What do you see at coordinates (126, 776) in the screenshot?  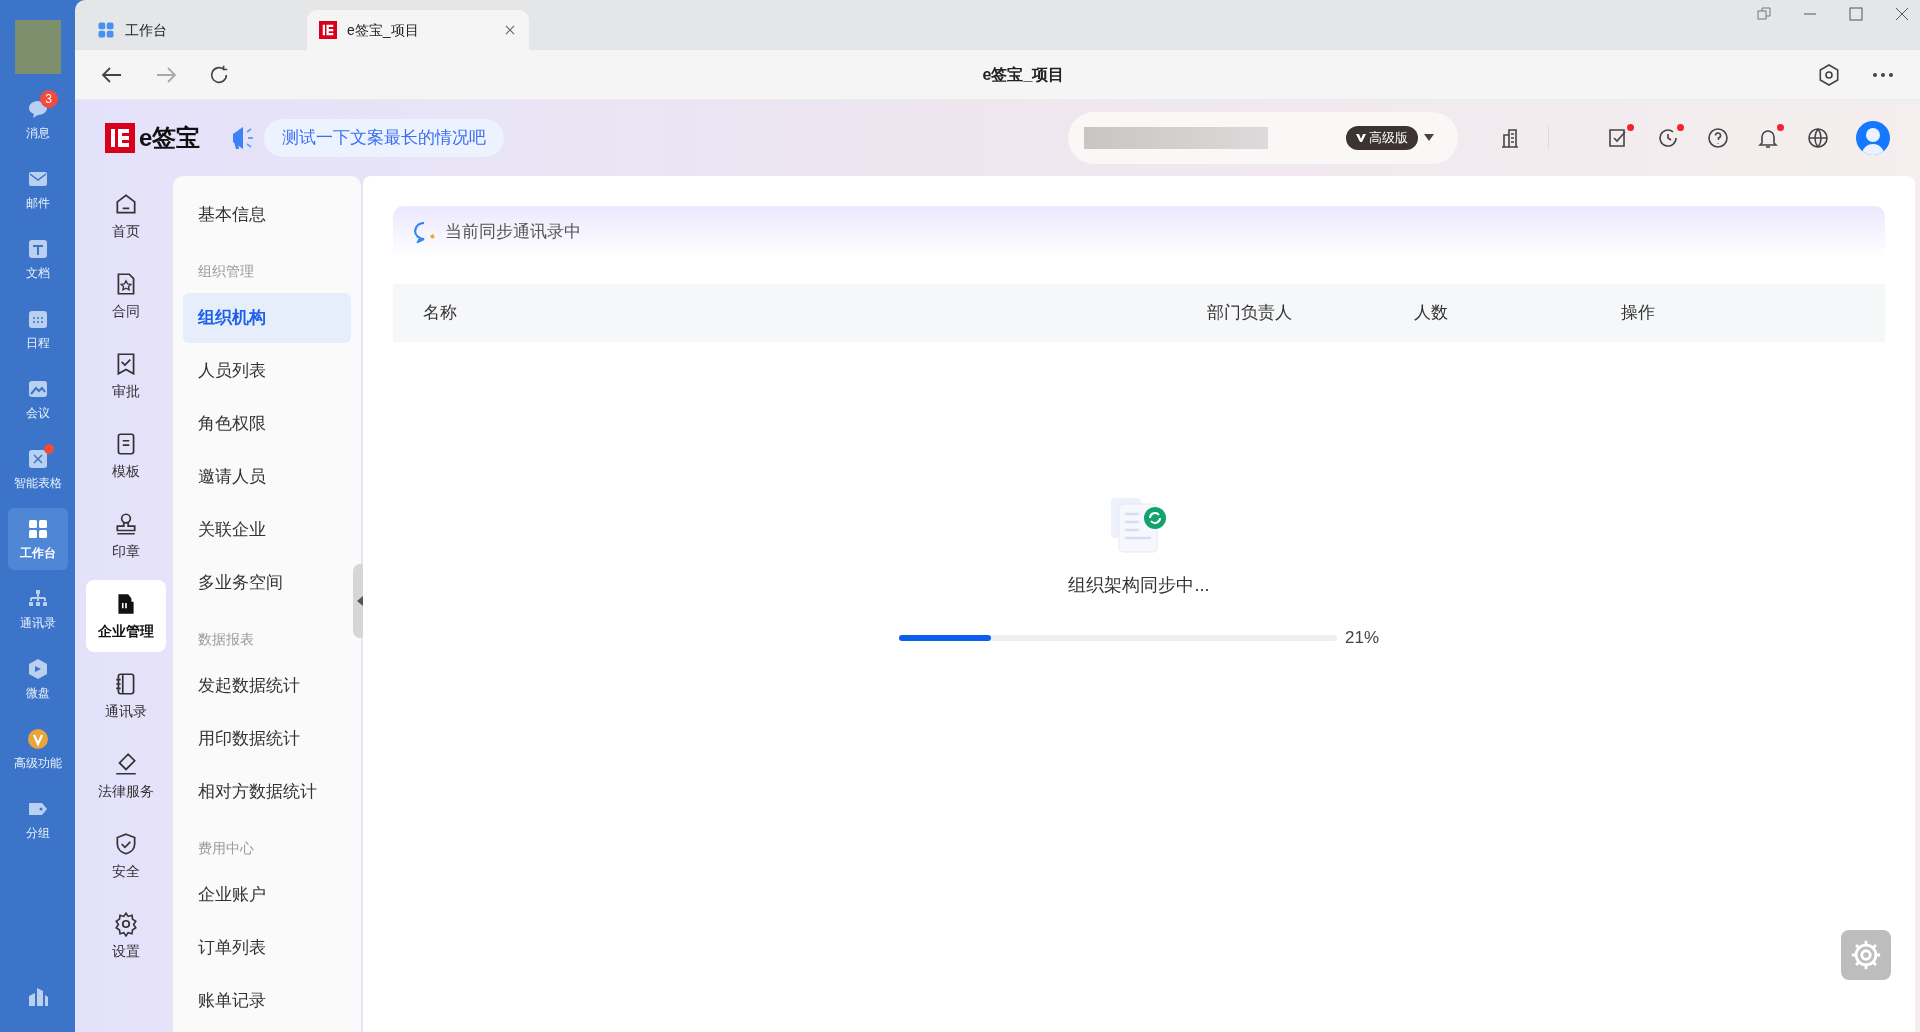 I see `nav-item: 法律服务` at bounding box center [126, 776].